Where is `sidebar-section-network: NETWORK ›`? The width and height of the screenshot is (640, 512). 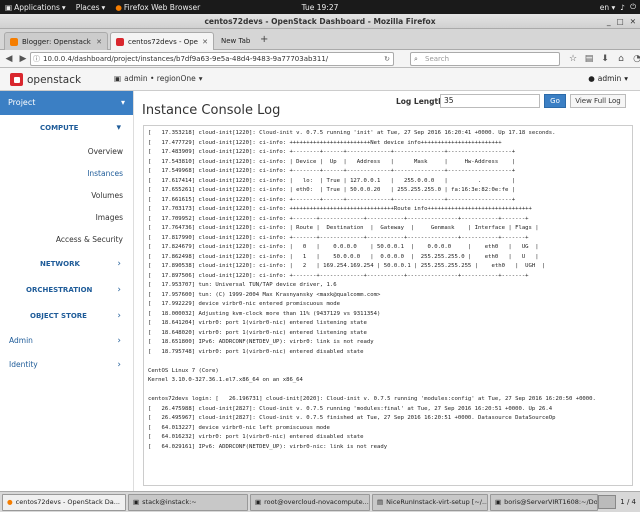 sidebar-section-network: NETWORK › is located at coordinates (66, 264).